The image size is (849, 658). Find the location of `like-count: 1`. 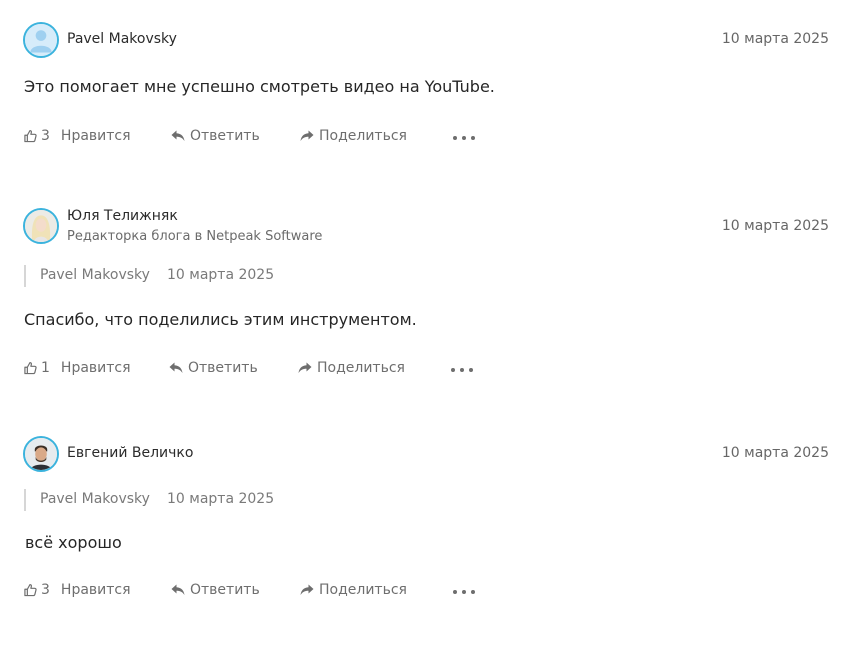

like-count: 1 is located at coordinates (45, 368).